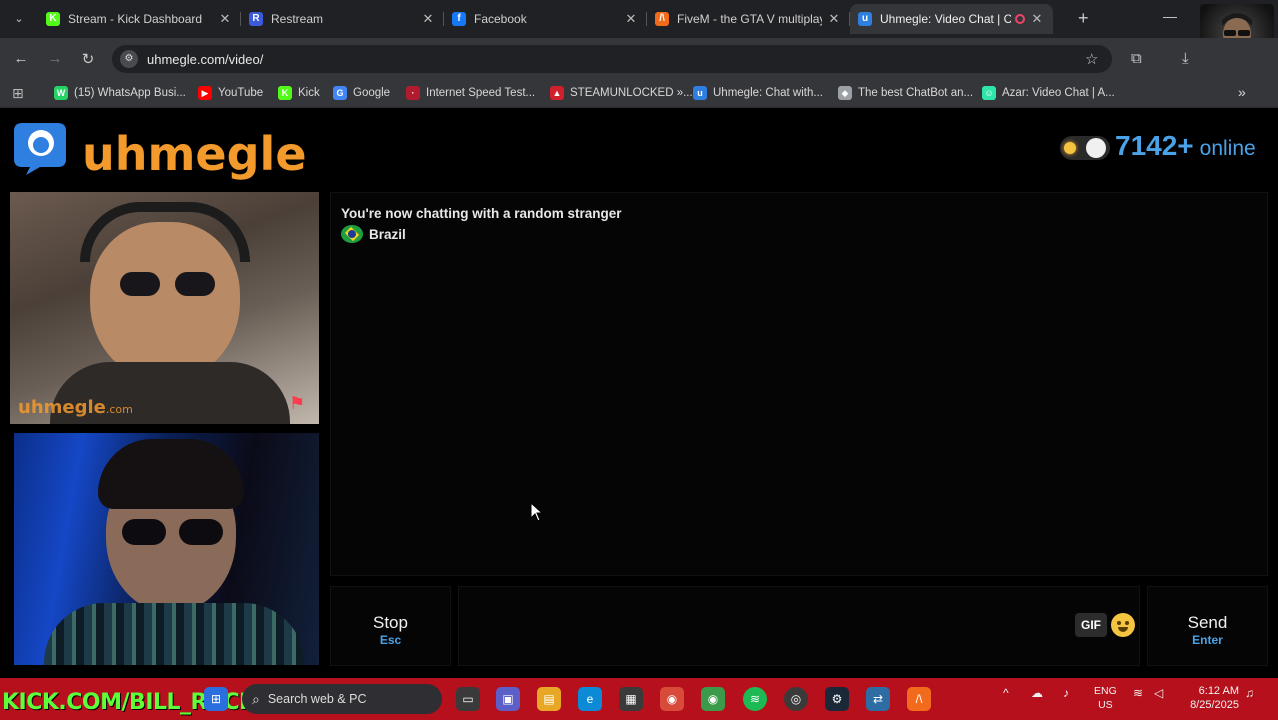 The image size is (1278, 720). I want to click on spotify-icon: ≋, so click(755, 699).